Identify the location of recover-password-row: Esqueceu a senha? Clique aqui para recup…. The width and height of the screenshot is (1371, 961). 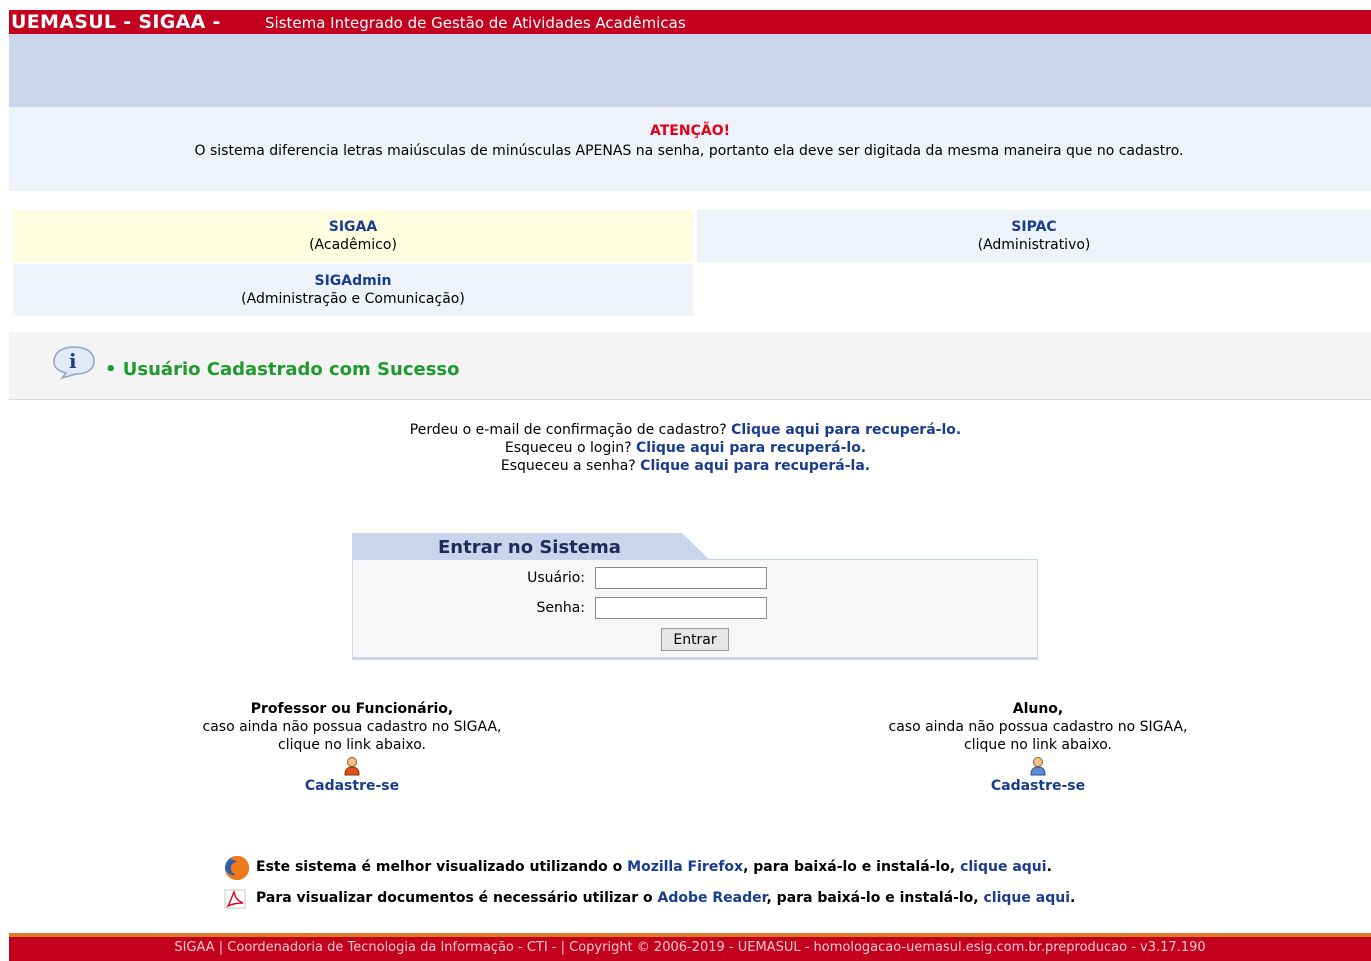
(685, 466).